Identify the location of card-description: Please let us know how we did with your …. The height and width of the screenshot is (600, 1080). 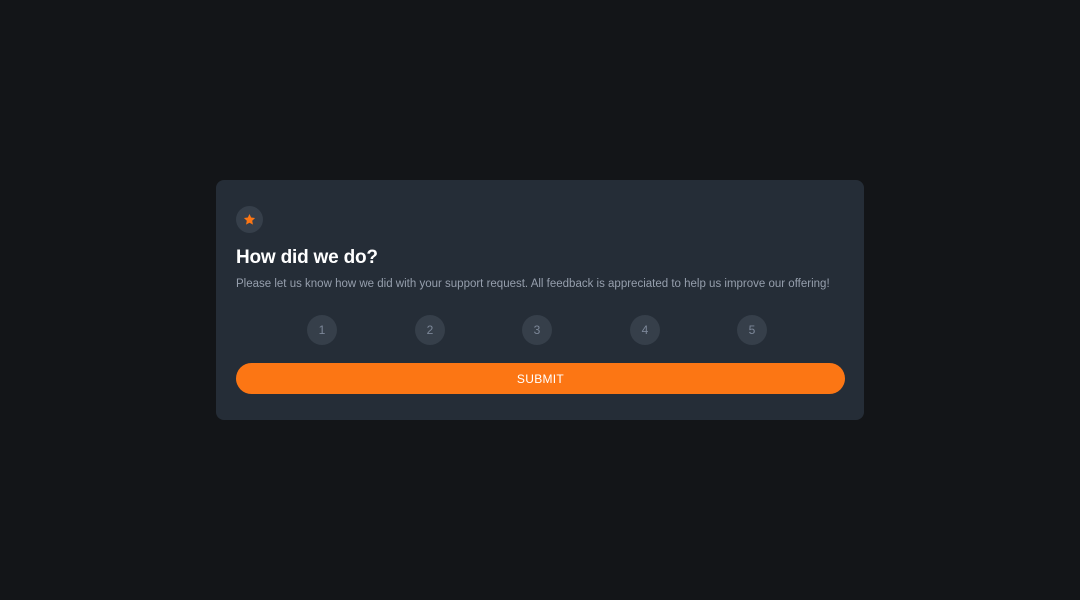
(533, 284).